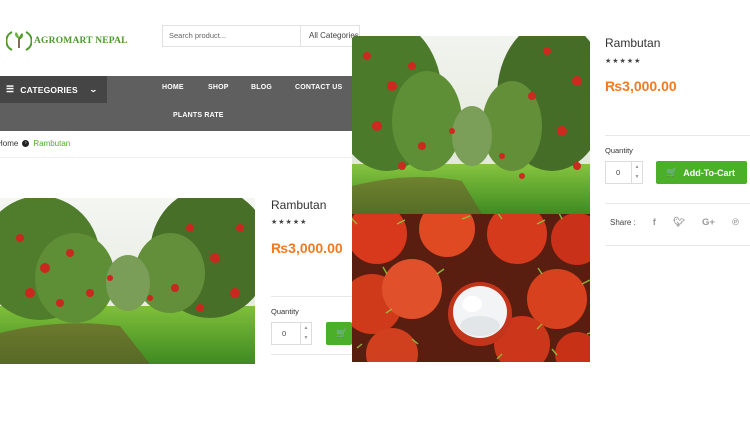  Describe the element at coordinates (173, 87) in the screenshot. I see `nav-home: HOME` at that location.